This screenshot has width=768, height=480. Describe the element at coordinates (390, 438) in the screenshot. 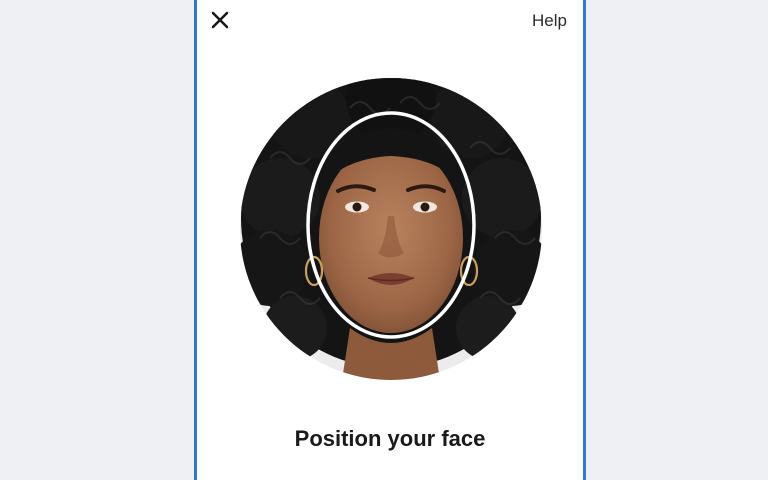

I see `instruction-title: Position your face` at that location.